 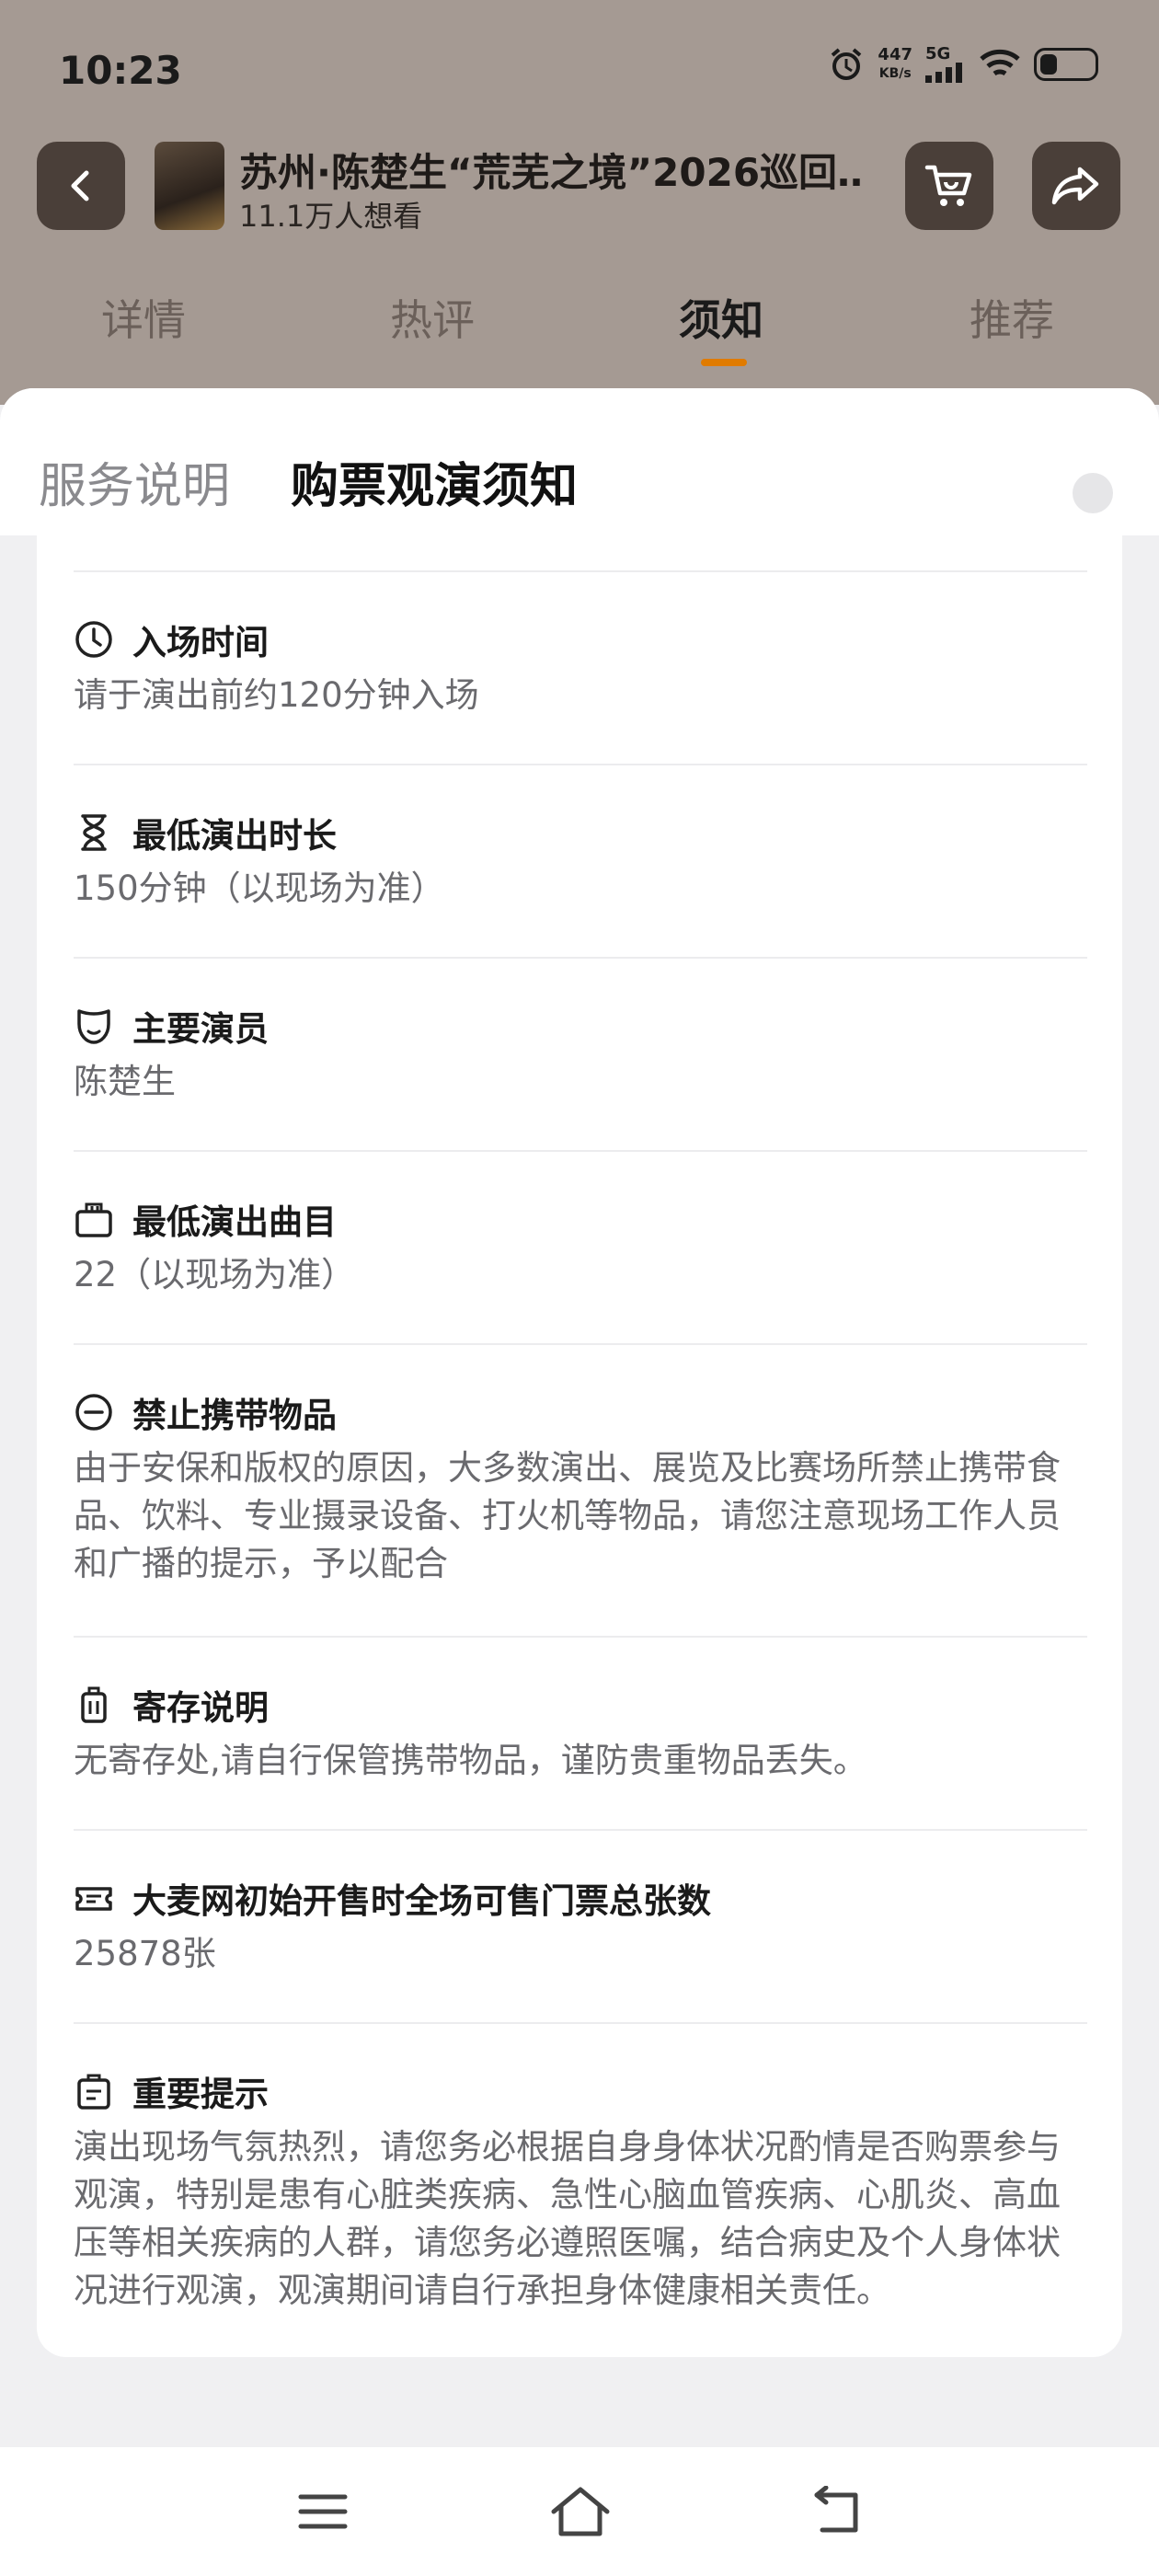 I want to click on notice-item-title-text: 寄存说明, so click(x=200, y=1708).